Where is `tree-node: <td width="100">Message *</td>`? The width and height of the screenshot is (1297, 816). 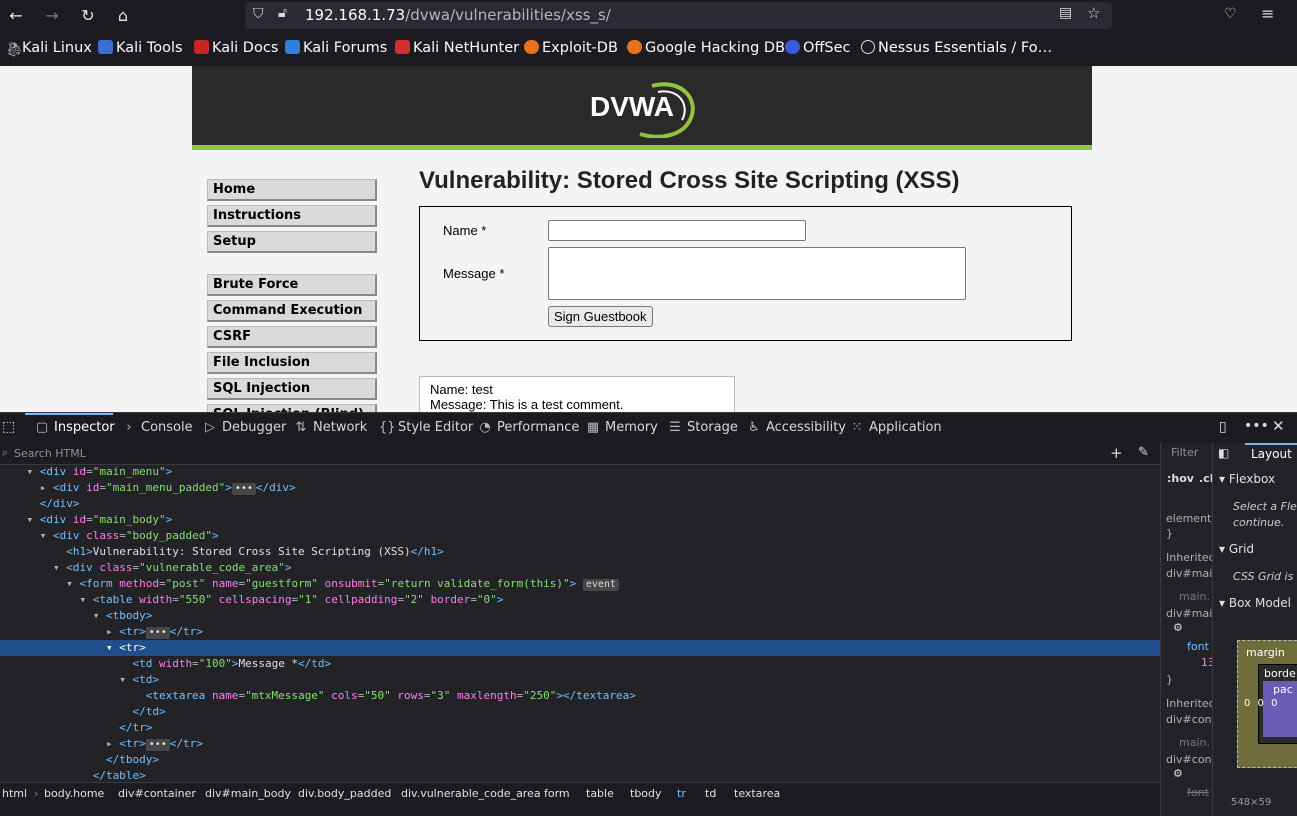
tree-node: <td width="100">Message *</td> is located at coordinates (580, 664).